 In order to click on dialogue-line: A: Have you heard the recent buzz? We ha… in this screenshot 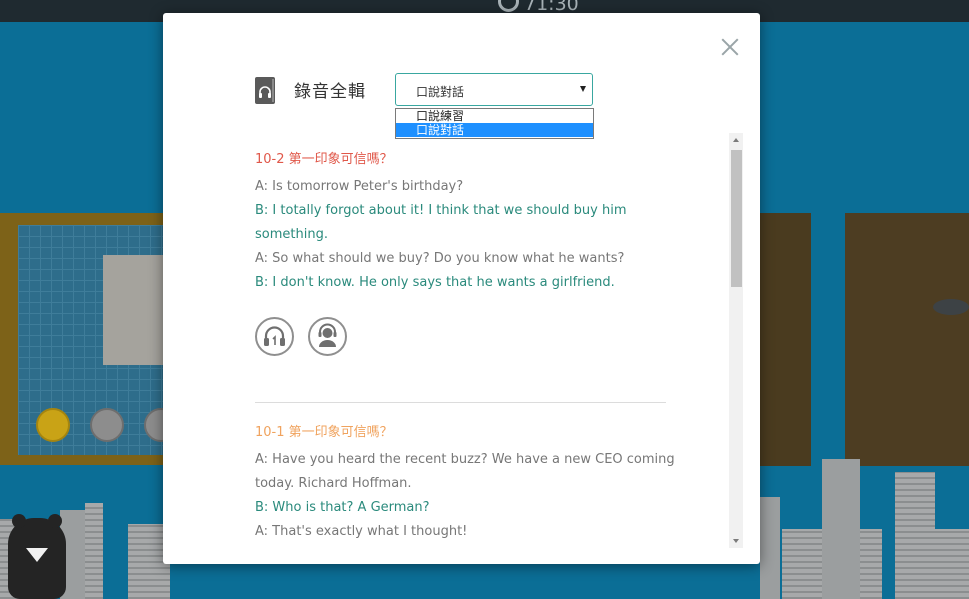, I will do `click(465, 459)`.